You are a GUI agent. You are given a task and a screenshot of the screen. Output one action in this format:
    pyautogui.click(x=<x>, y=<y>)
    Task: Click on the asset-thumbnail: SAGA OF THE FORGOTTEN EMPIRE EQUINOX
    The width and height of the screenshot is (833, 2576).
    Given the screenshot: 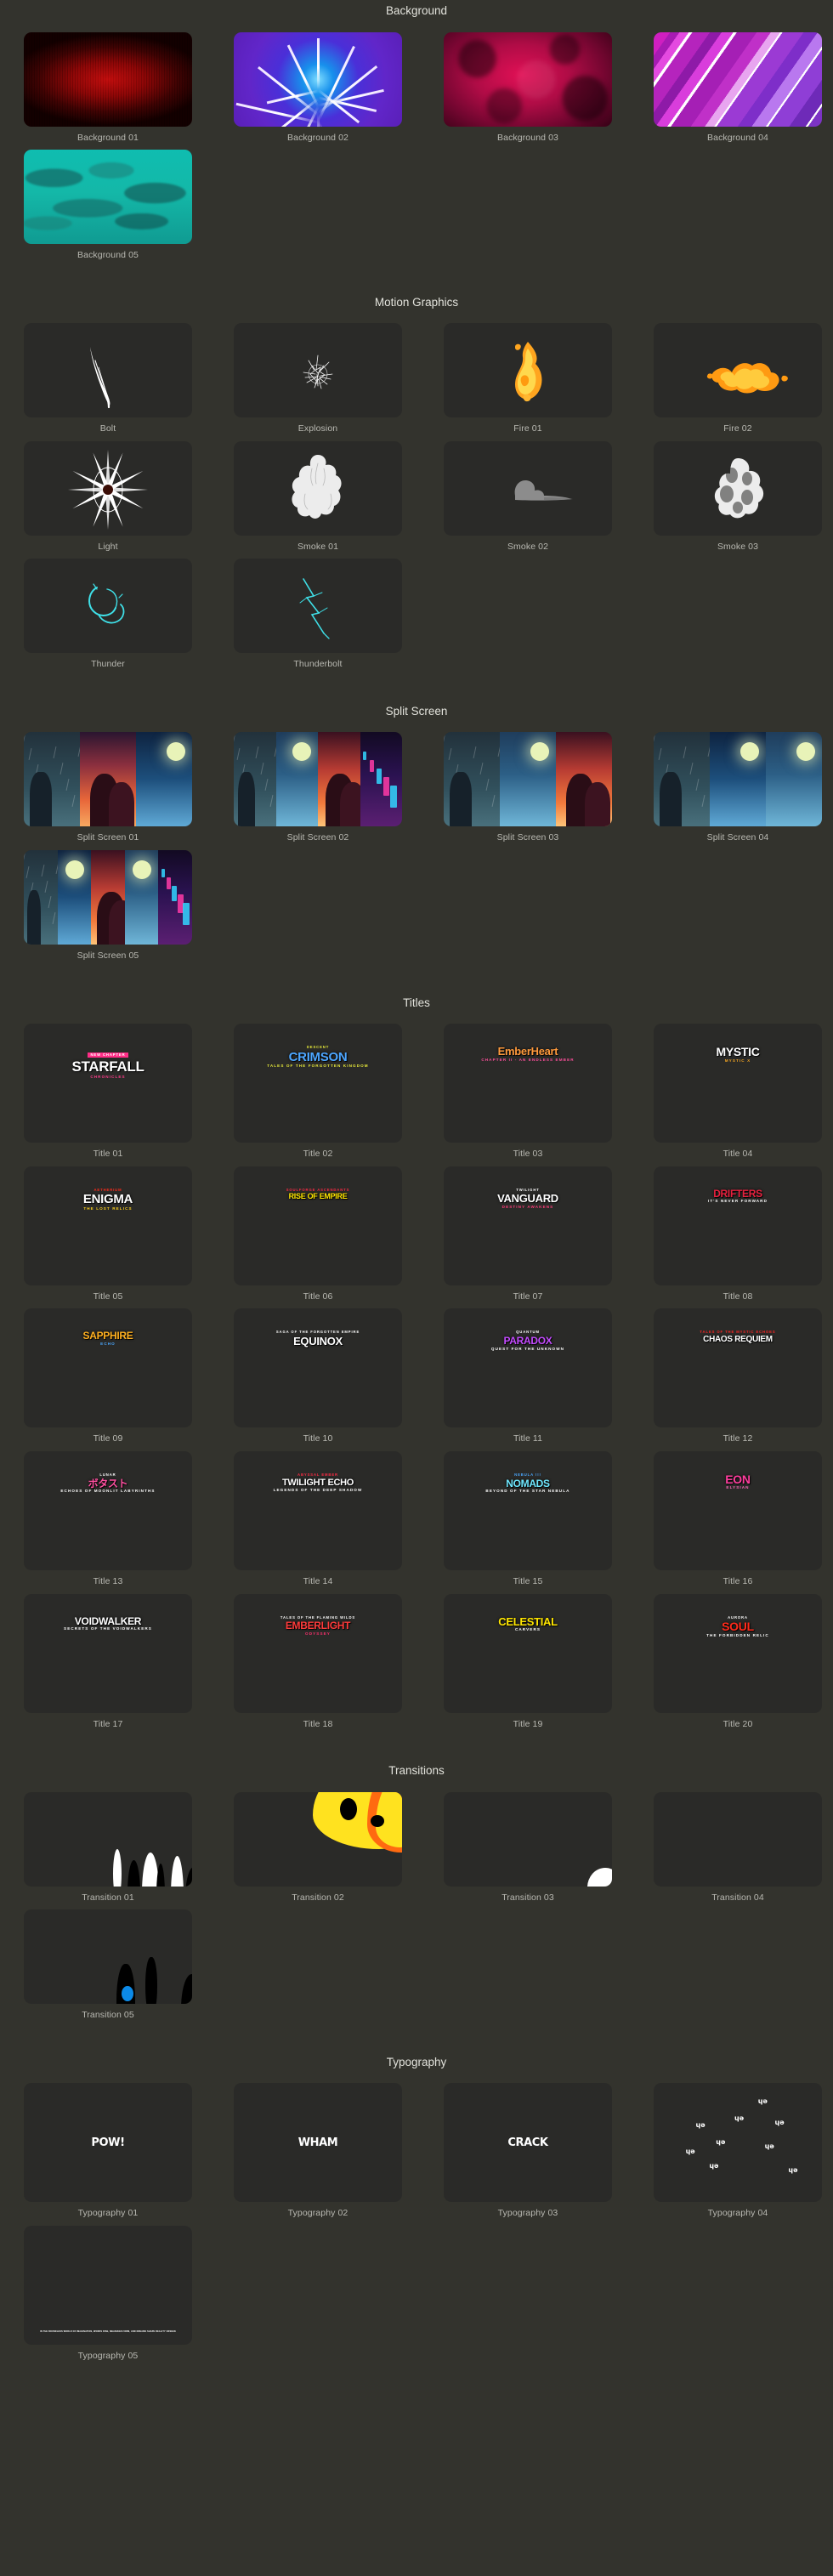 What is the action you would take?
    pyautogui.click(x=318, y=1368)
    